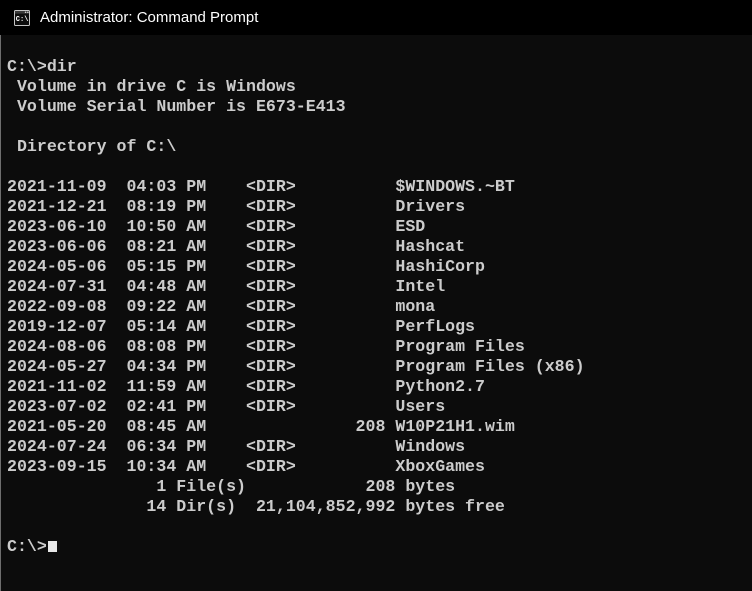 This screenshot has width=752, height=591. What do you see at coordinates (261, 186) in the screenshot?
I see `terminal-line: 2021-11-09 04:03 PM <DIR> $WINDOWS.~BT` at bounding box center [261, 186].